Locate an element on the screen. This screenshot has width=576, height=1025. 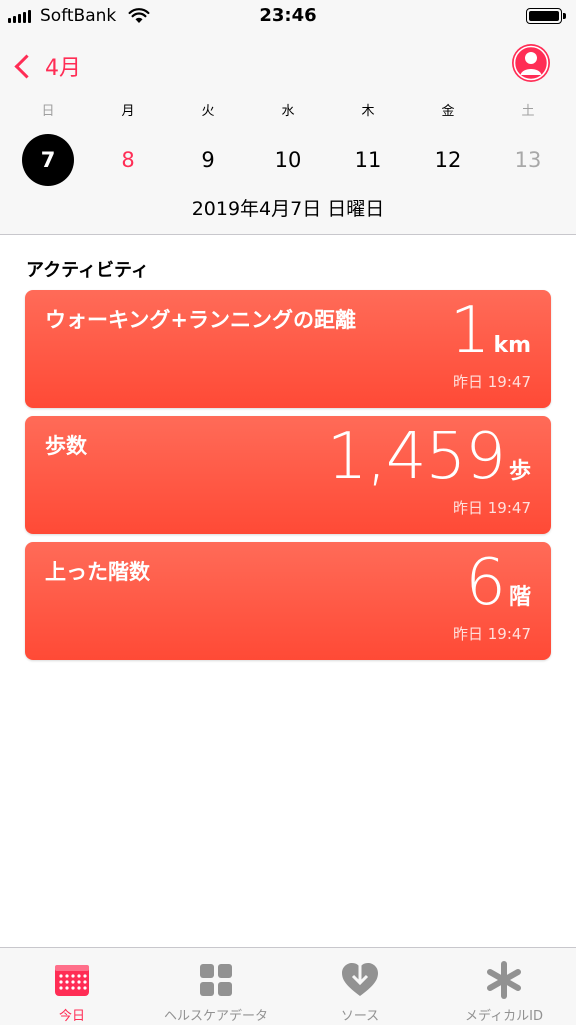
week-day-fri: 金 12 is located at coordinates (448, 143).